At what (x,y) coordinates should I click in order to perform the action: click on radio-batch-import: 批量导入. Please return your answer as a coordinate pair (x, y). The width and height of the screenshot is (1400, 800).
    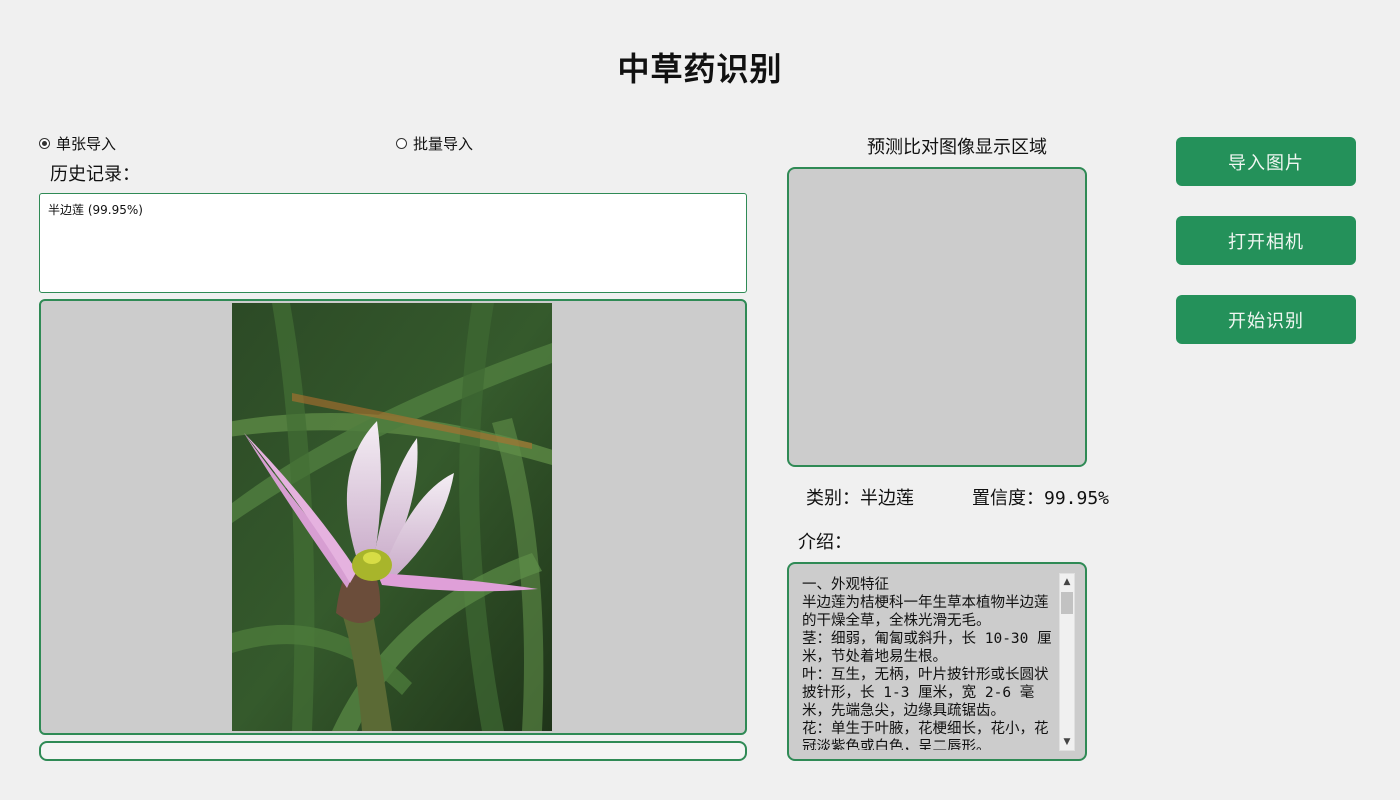
    Looking at the image, I should click on (434, 143).